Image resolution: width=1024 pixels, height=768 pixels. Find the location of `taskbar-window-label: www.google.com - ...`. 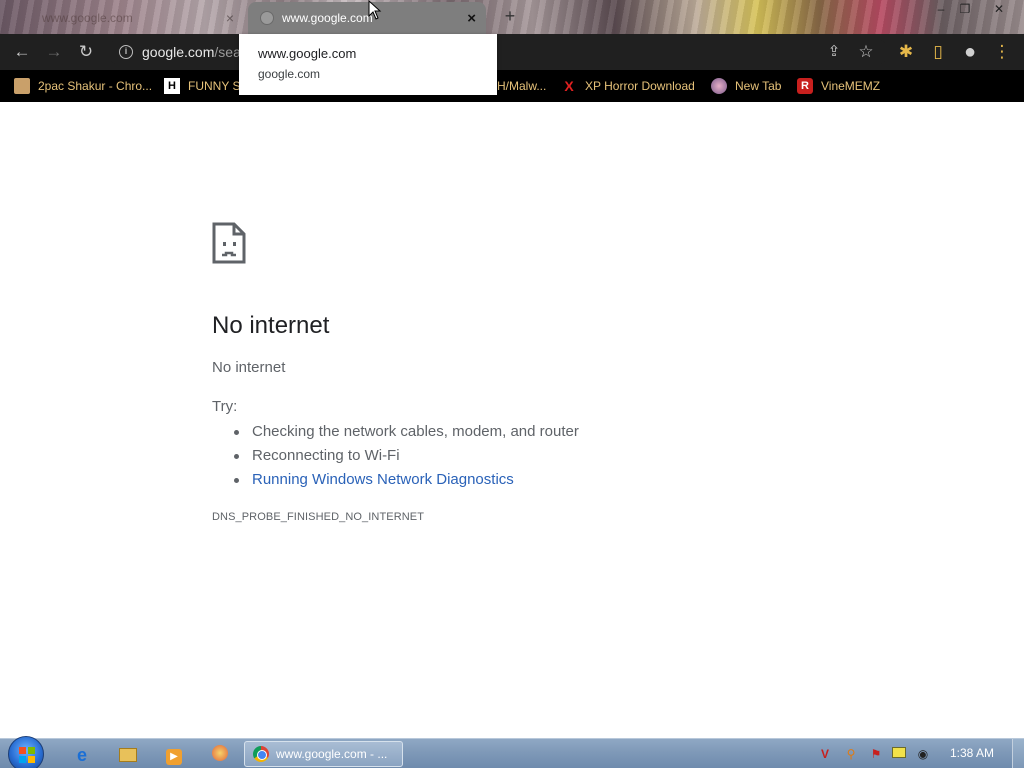

taskbar-window-label: www.google.com - ... is located at coordinates (332, 754).